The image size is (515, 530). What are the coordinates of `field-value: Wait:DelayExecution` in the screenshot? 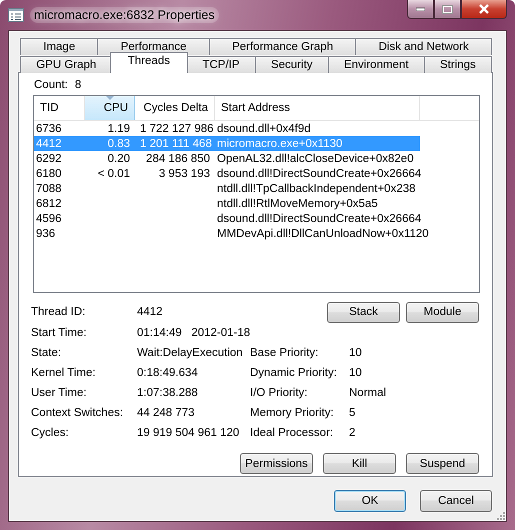 It's located at (190, 353).